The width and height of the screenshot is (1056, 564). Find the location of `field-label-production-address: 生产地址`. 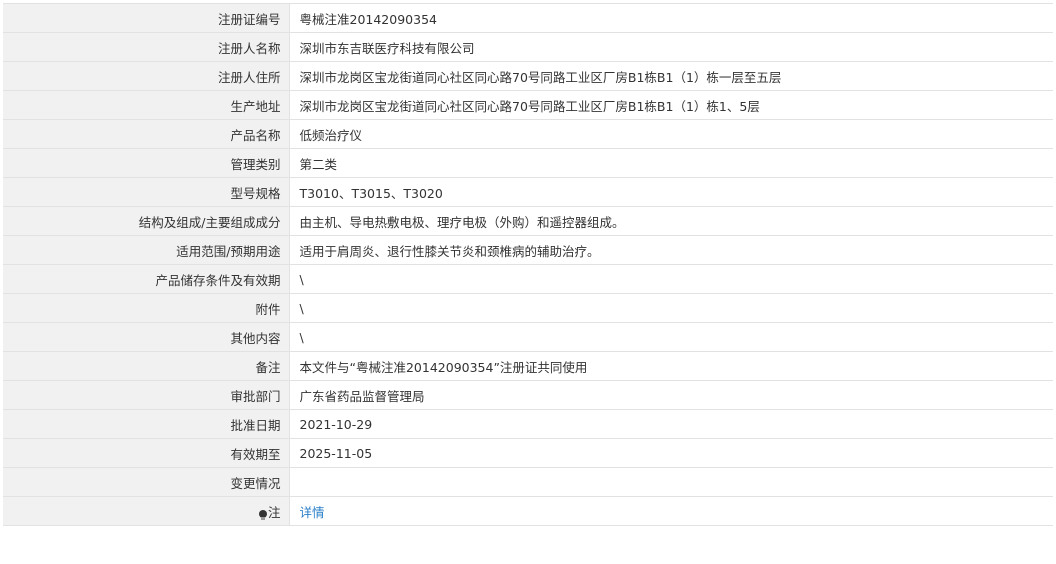

field-label-production-address: 生产地址 is located at coordinates (146, 105).